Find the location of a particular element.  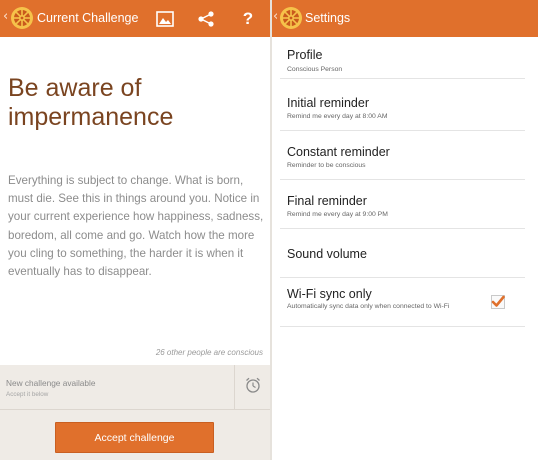

alarm-button is located at coordinates (252, 387).